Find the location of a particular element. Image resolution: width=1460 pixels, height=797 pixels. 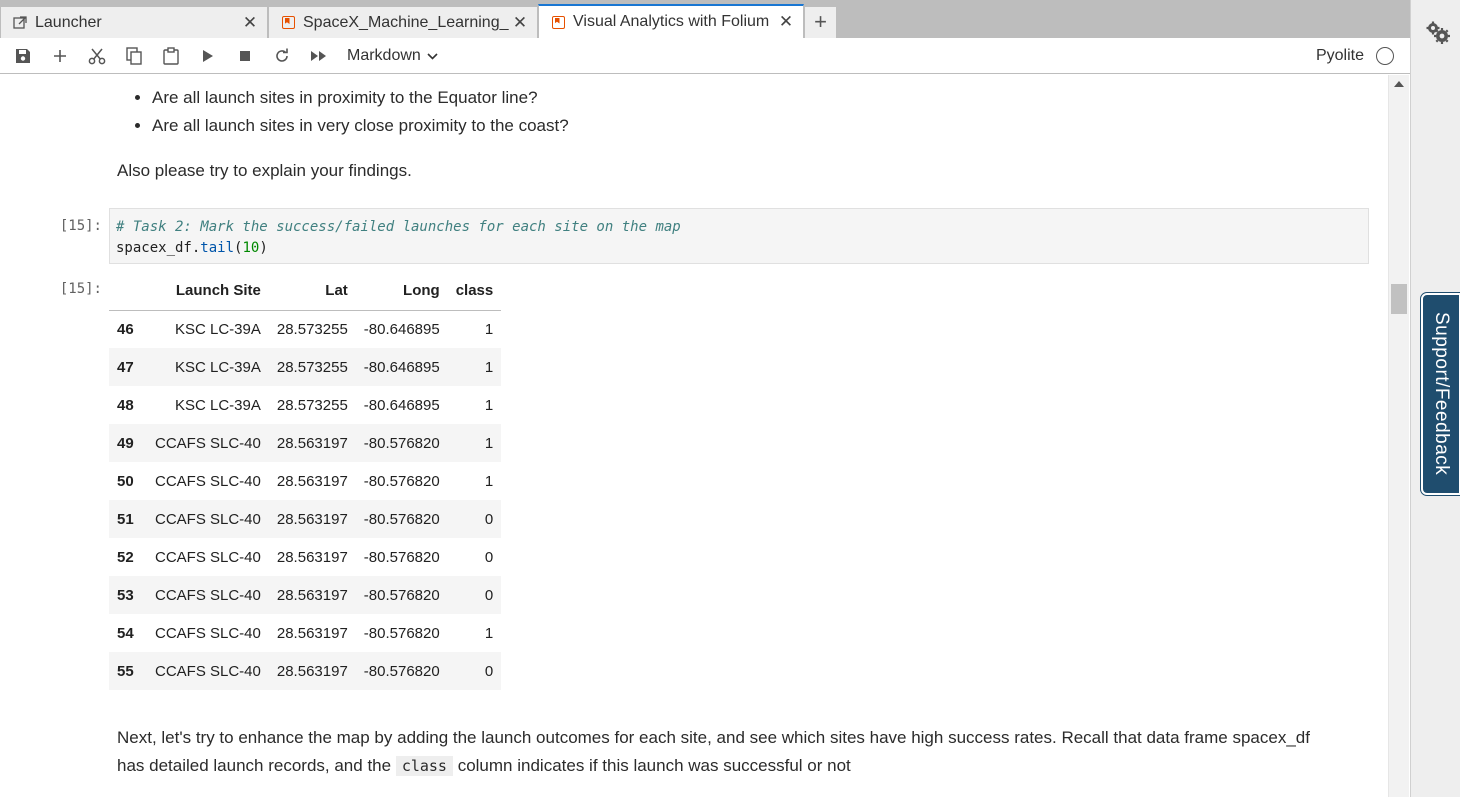

tab-label: Visual Analytics with Folium I is located at coordinates (674, 21).